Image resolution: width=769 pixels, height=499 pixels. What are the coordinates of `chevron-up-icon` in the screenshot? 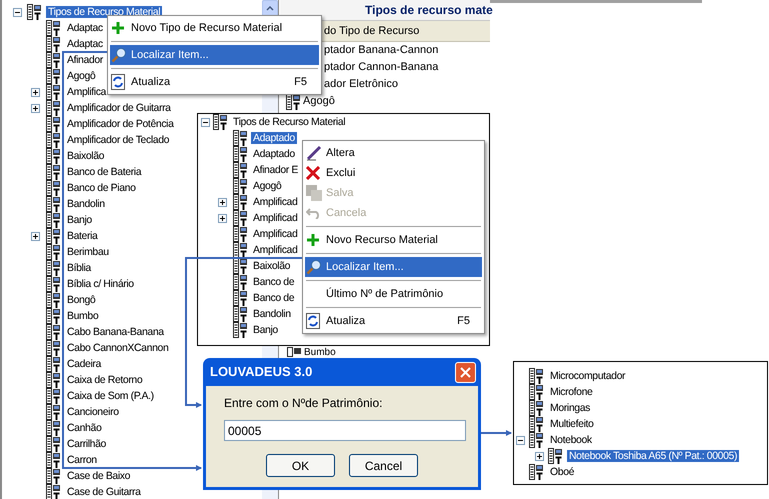 It's located at (270, 8).